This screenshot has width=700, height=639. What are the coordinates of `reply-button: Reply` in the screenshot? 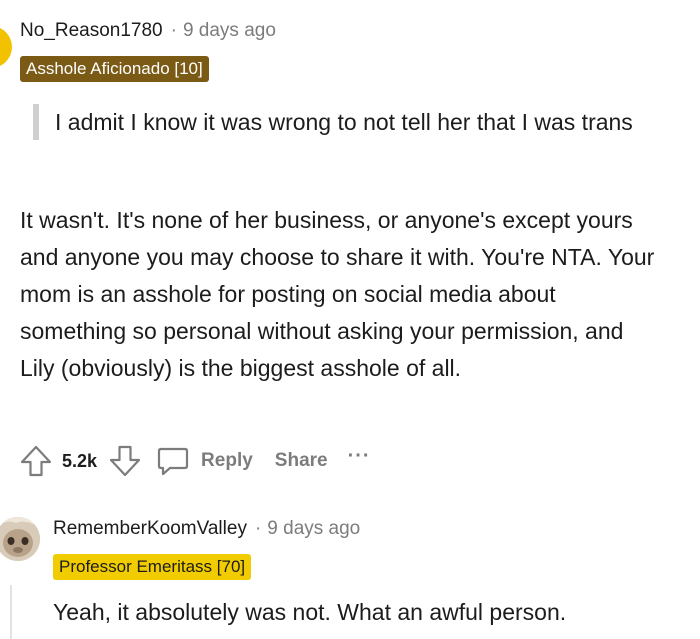 It's located at (204, 461).